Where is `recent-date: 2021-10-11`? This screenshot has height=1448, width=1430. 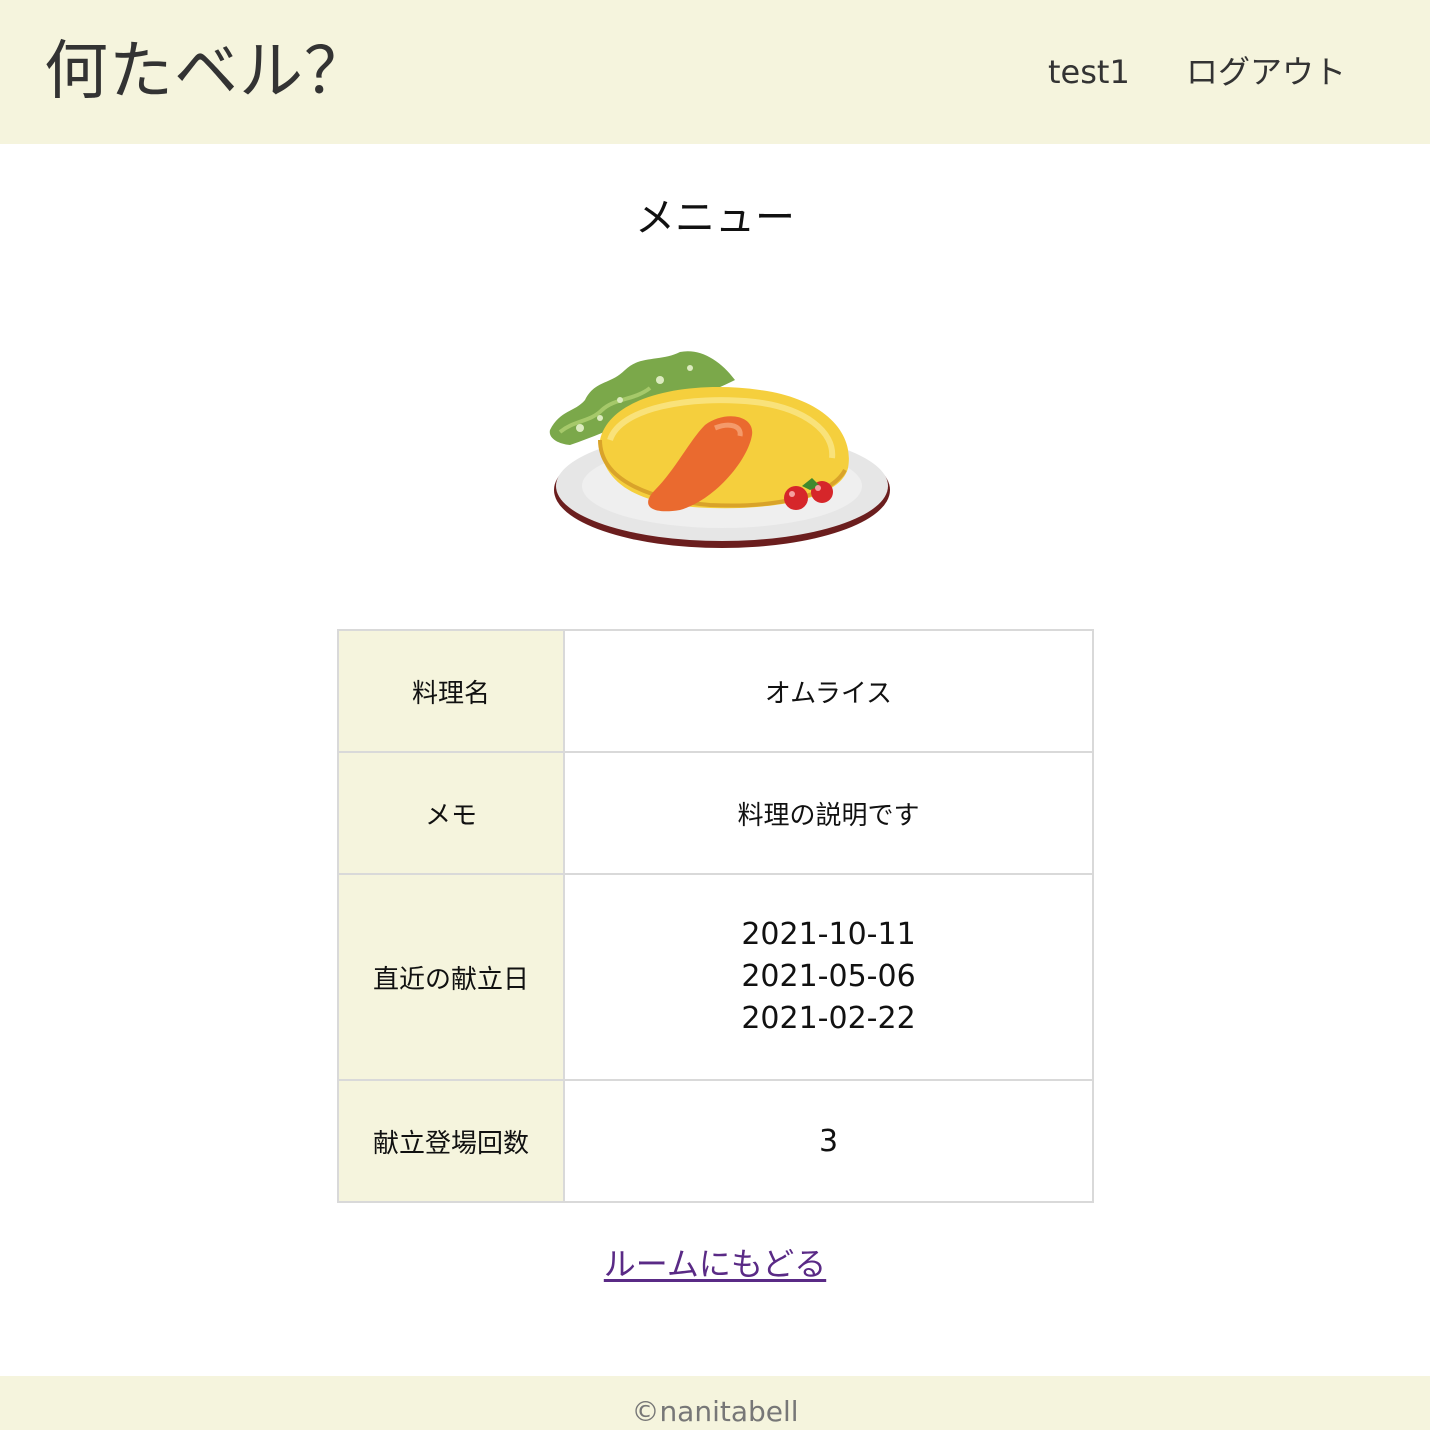
recent-date: 2021-10-11 is located at coordinates (828, 934).